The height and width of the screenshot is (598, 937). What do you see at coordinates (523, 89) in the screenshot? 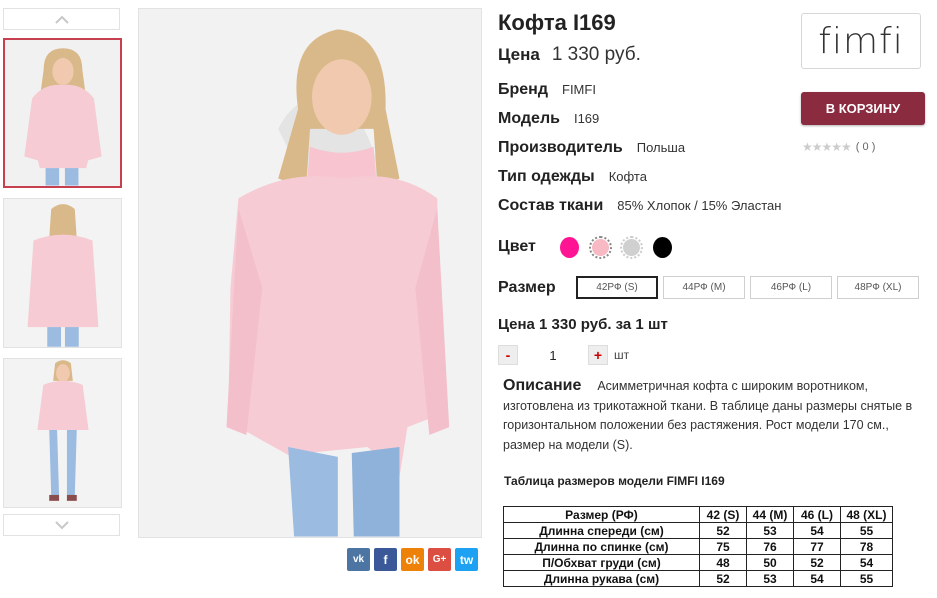
I see `spec-label: Бренд` at bounding box center [523, 89].